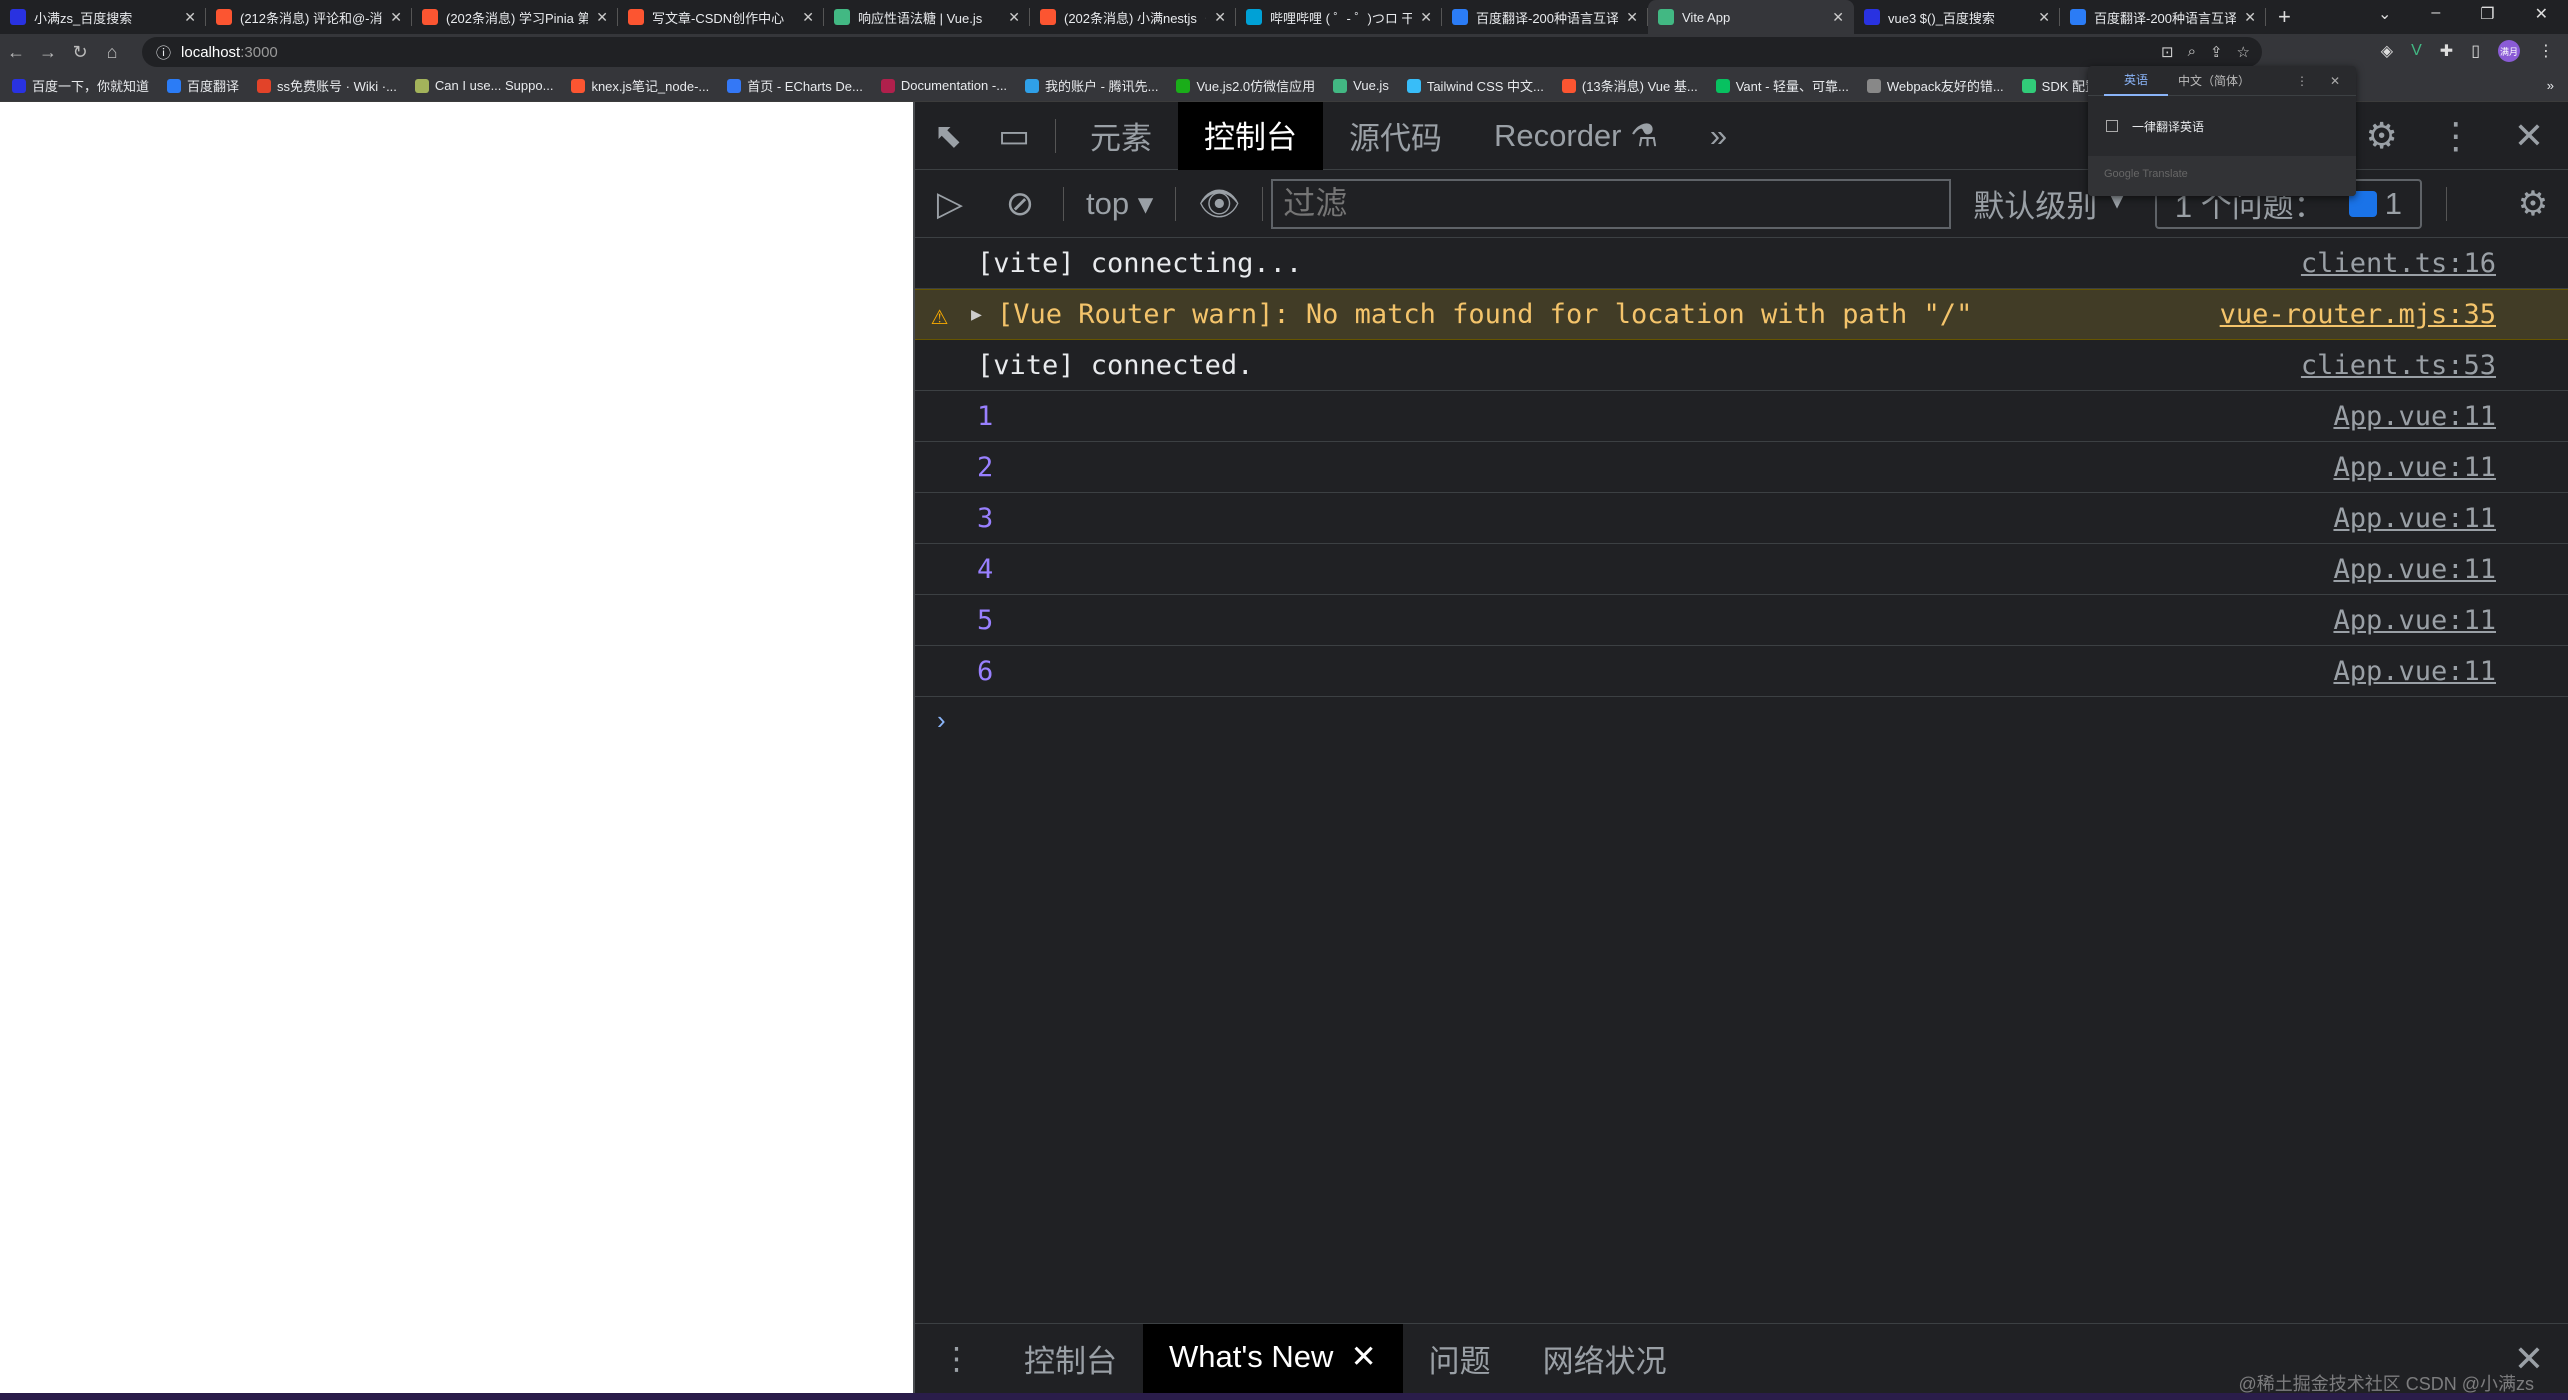  What do you see at coordinates (1121, 136) in the screenshot?
I see `tab-elements: 元素` at bounding box center [1121, 136].